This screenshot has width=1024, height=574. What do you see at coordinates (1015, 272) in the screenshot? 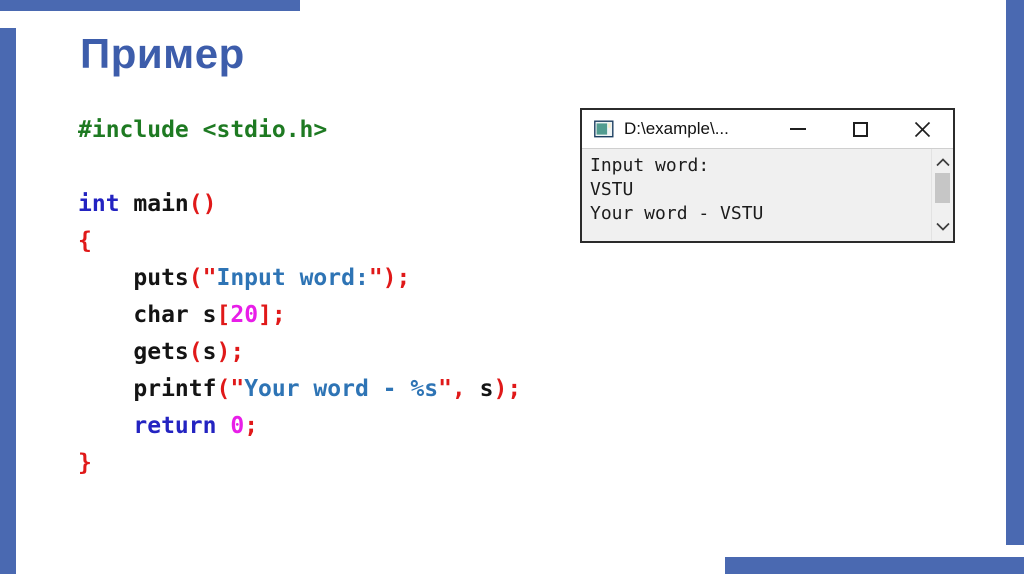
I see `right-accent-bar` at bounding box center [1015, 272].